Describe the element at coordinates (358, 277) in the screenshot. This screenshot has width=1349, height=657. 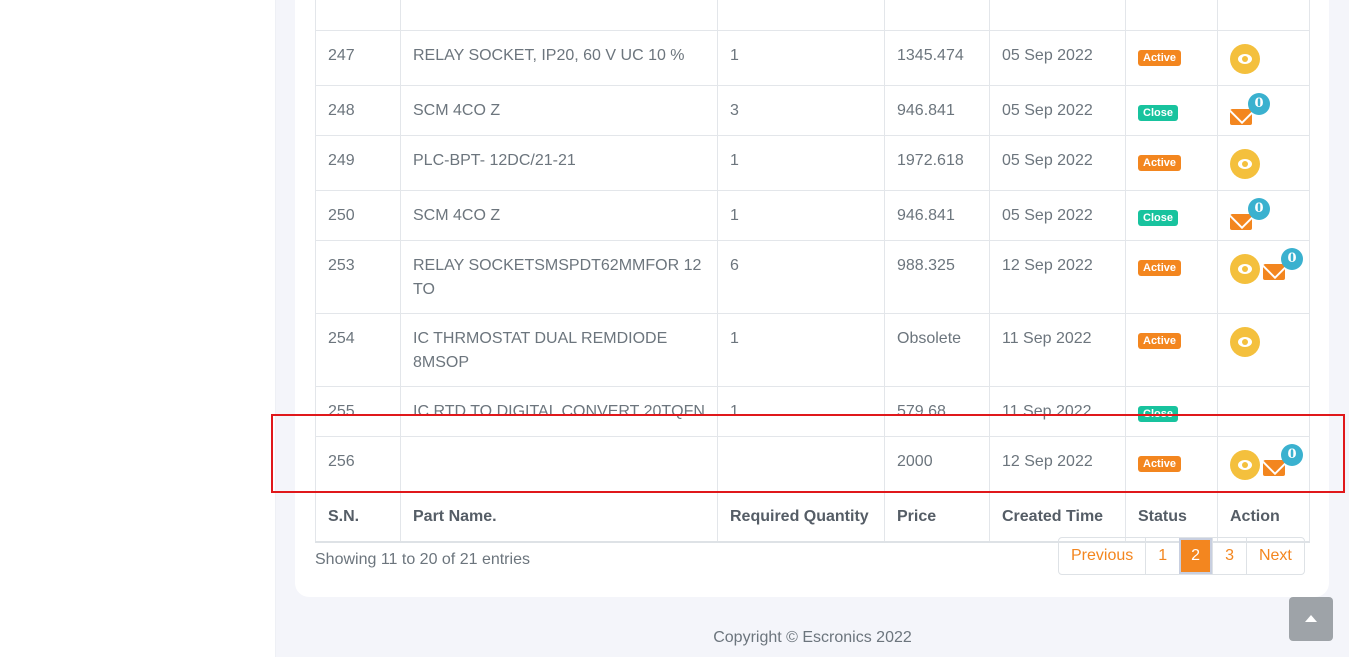
I see `sn-cell: 253` at that location.